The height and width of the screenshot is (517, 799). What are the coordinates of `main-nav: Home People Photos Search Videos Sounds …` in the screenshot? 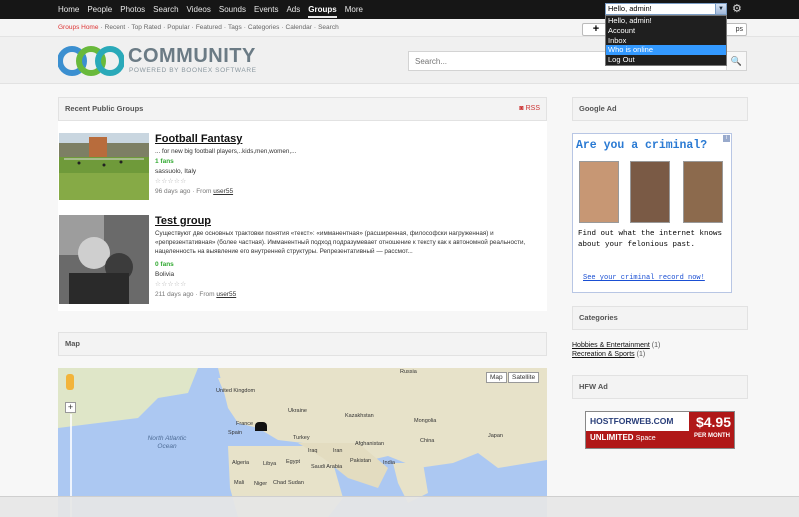 It's located at (210, 9).